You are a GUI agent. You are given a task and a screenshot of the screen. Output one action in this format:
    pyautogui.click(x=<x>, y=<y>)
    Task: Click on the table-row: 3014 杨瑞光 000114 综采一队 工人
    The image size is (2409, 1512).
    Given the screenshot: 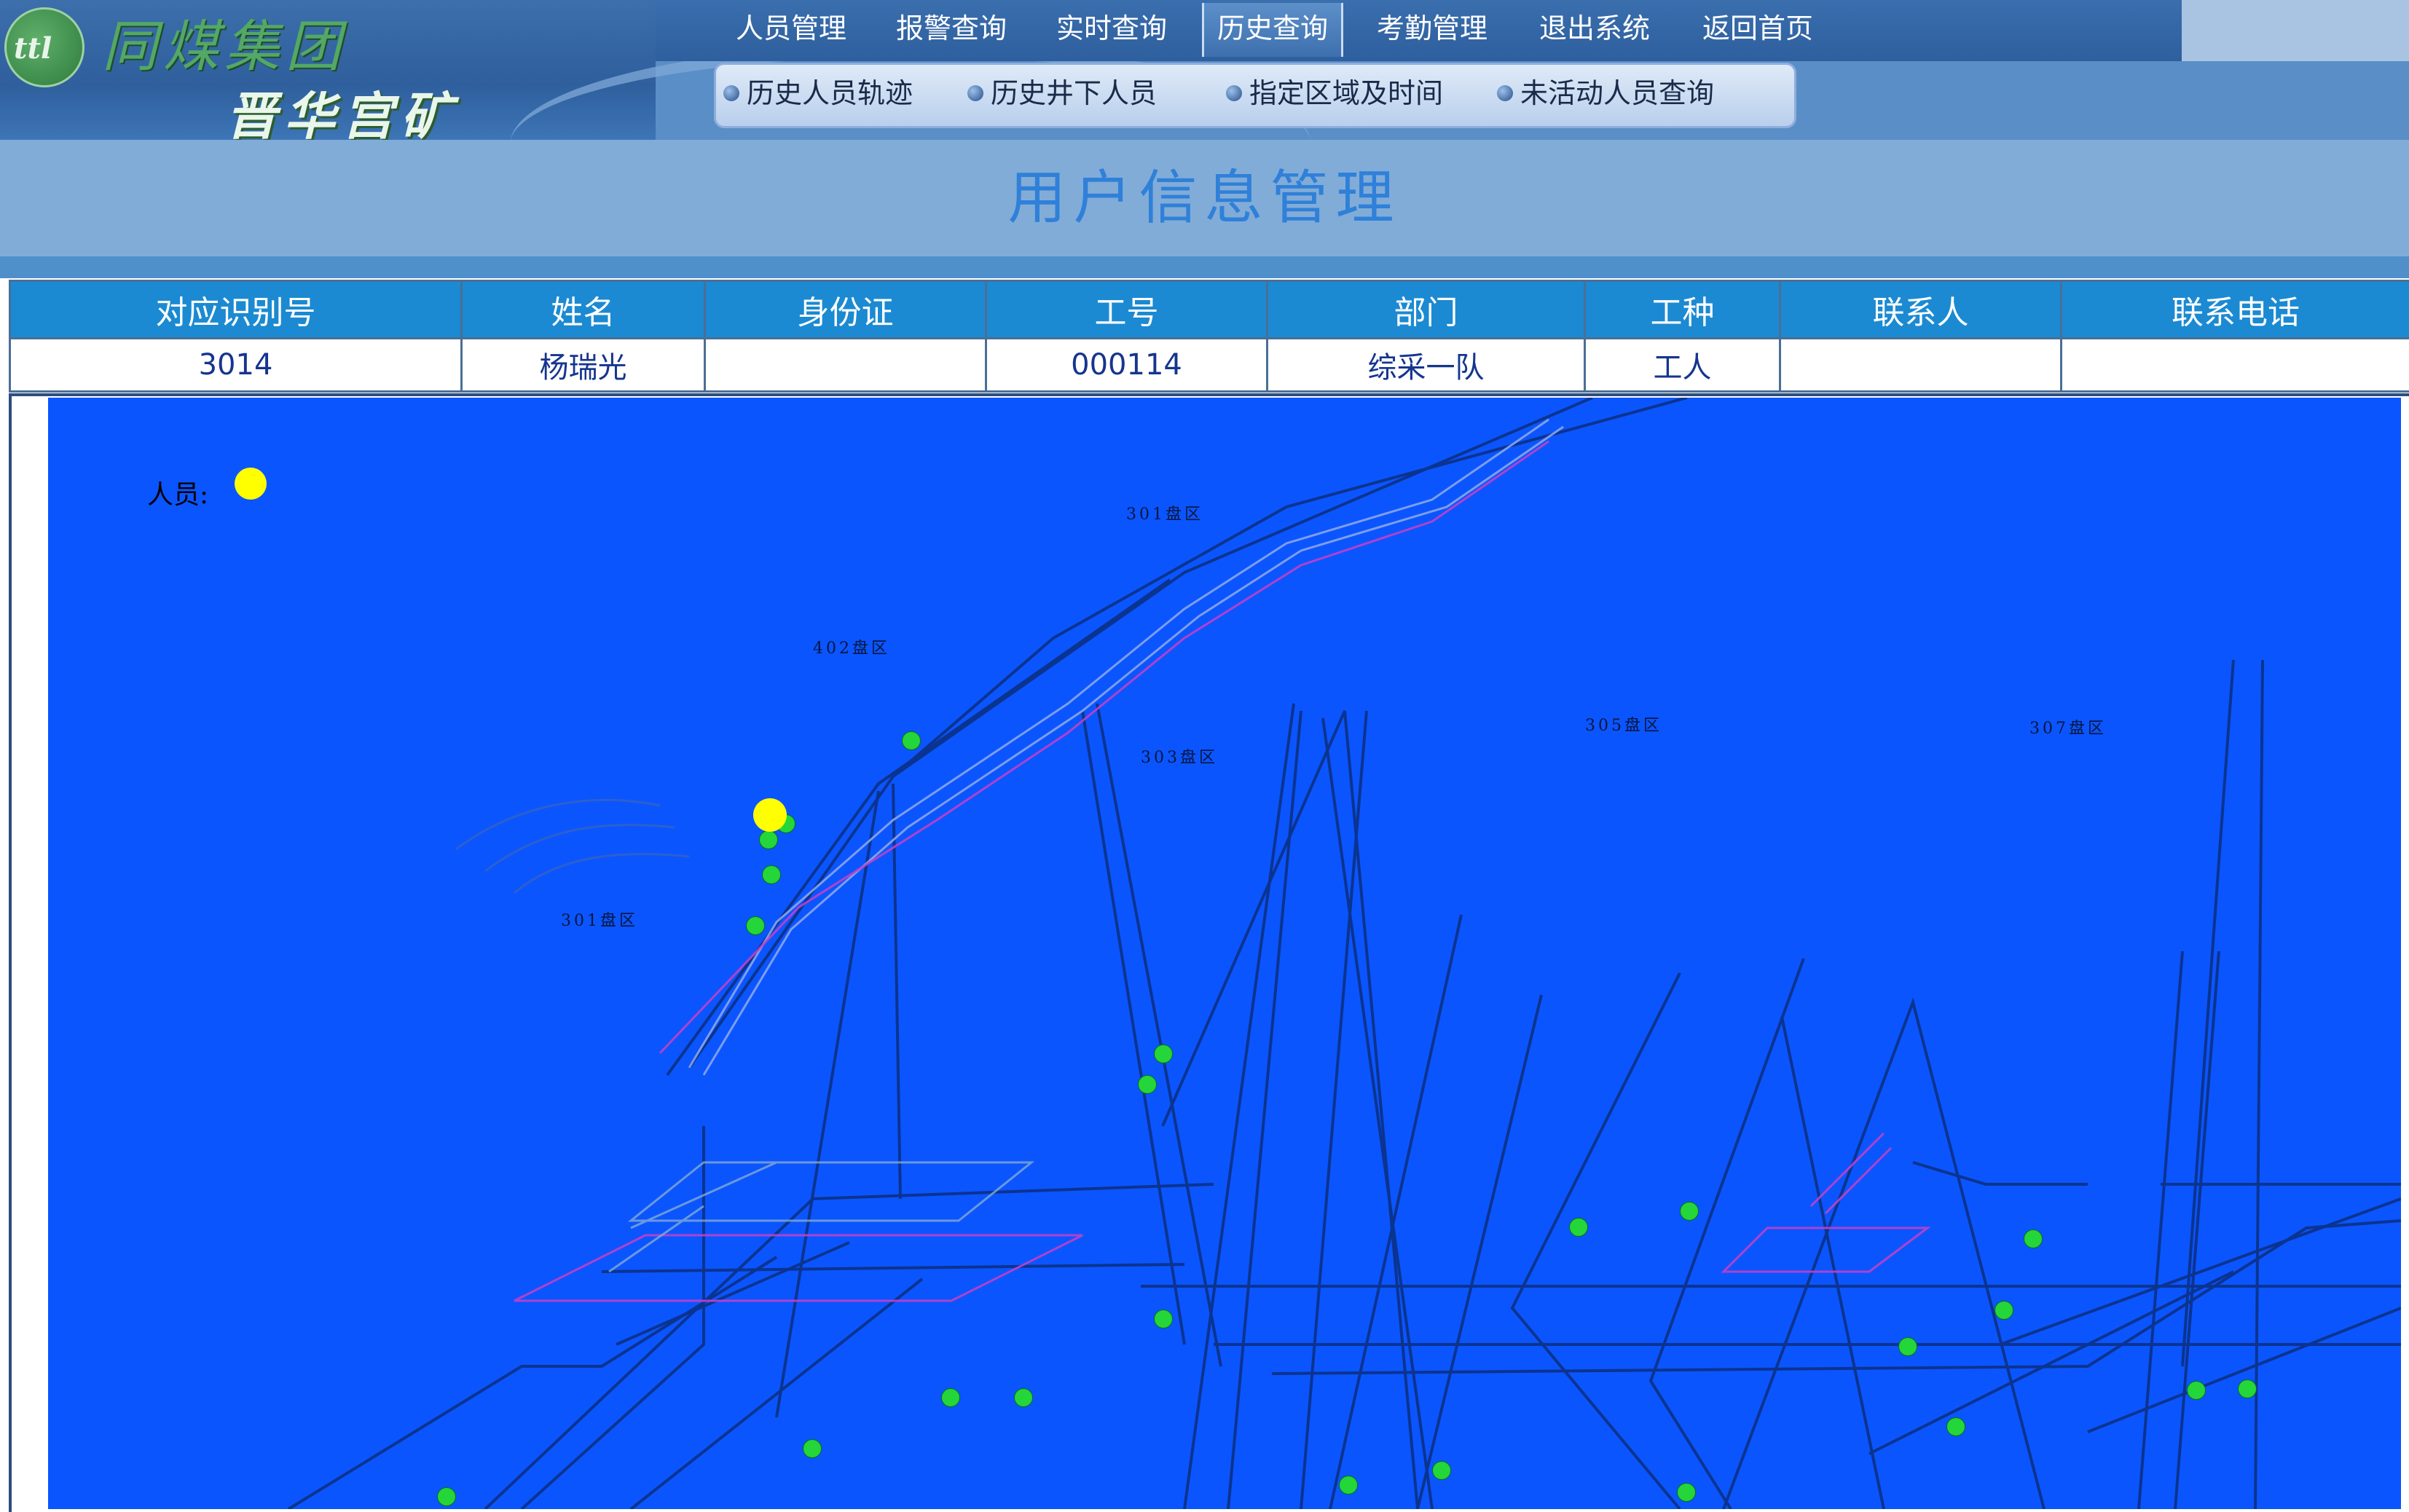 What is the action you would take?
    pyautogui.click(x=1209, y=365)
    